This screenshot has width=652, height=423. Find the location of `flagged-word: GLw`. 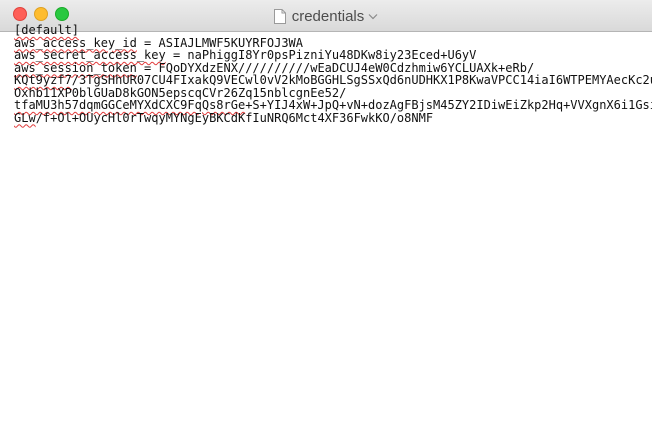

flagged-word: GLw is located at coordinates (25, 117).